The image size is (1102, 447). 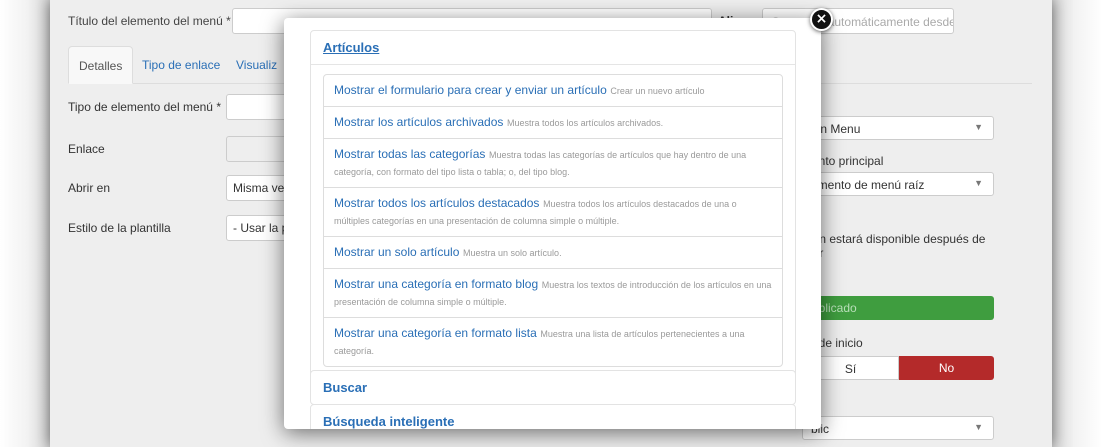 What do you see at coordinates (86, 149) in the screenshot?
I see `link-label: Enlace` at bounding box center [86, 149].